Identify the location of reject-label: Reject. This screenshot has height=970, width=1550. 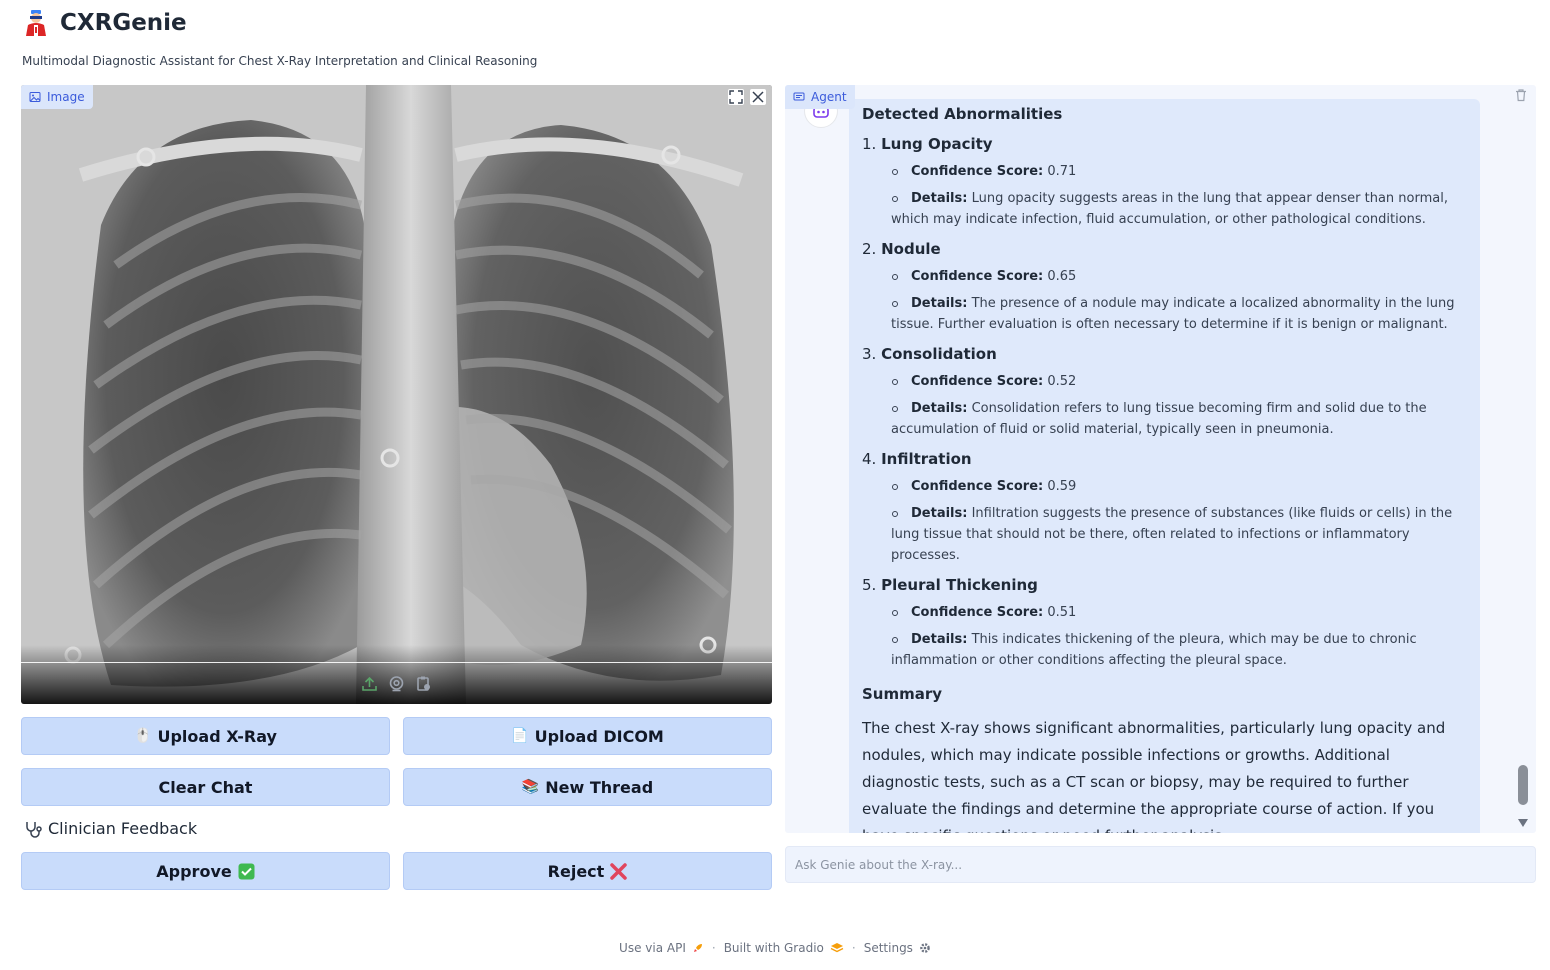
(576, 871).